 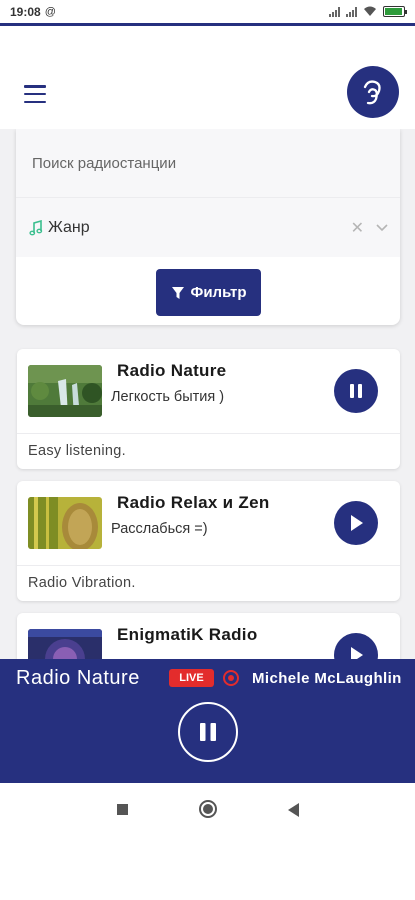 I want to click on back-icon, so click(x=293, y=810).